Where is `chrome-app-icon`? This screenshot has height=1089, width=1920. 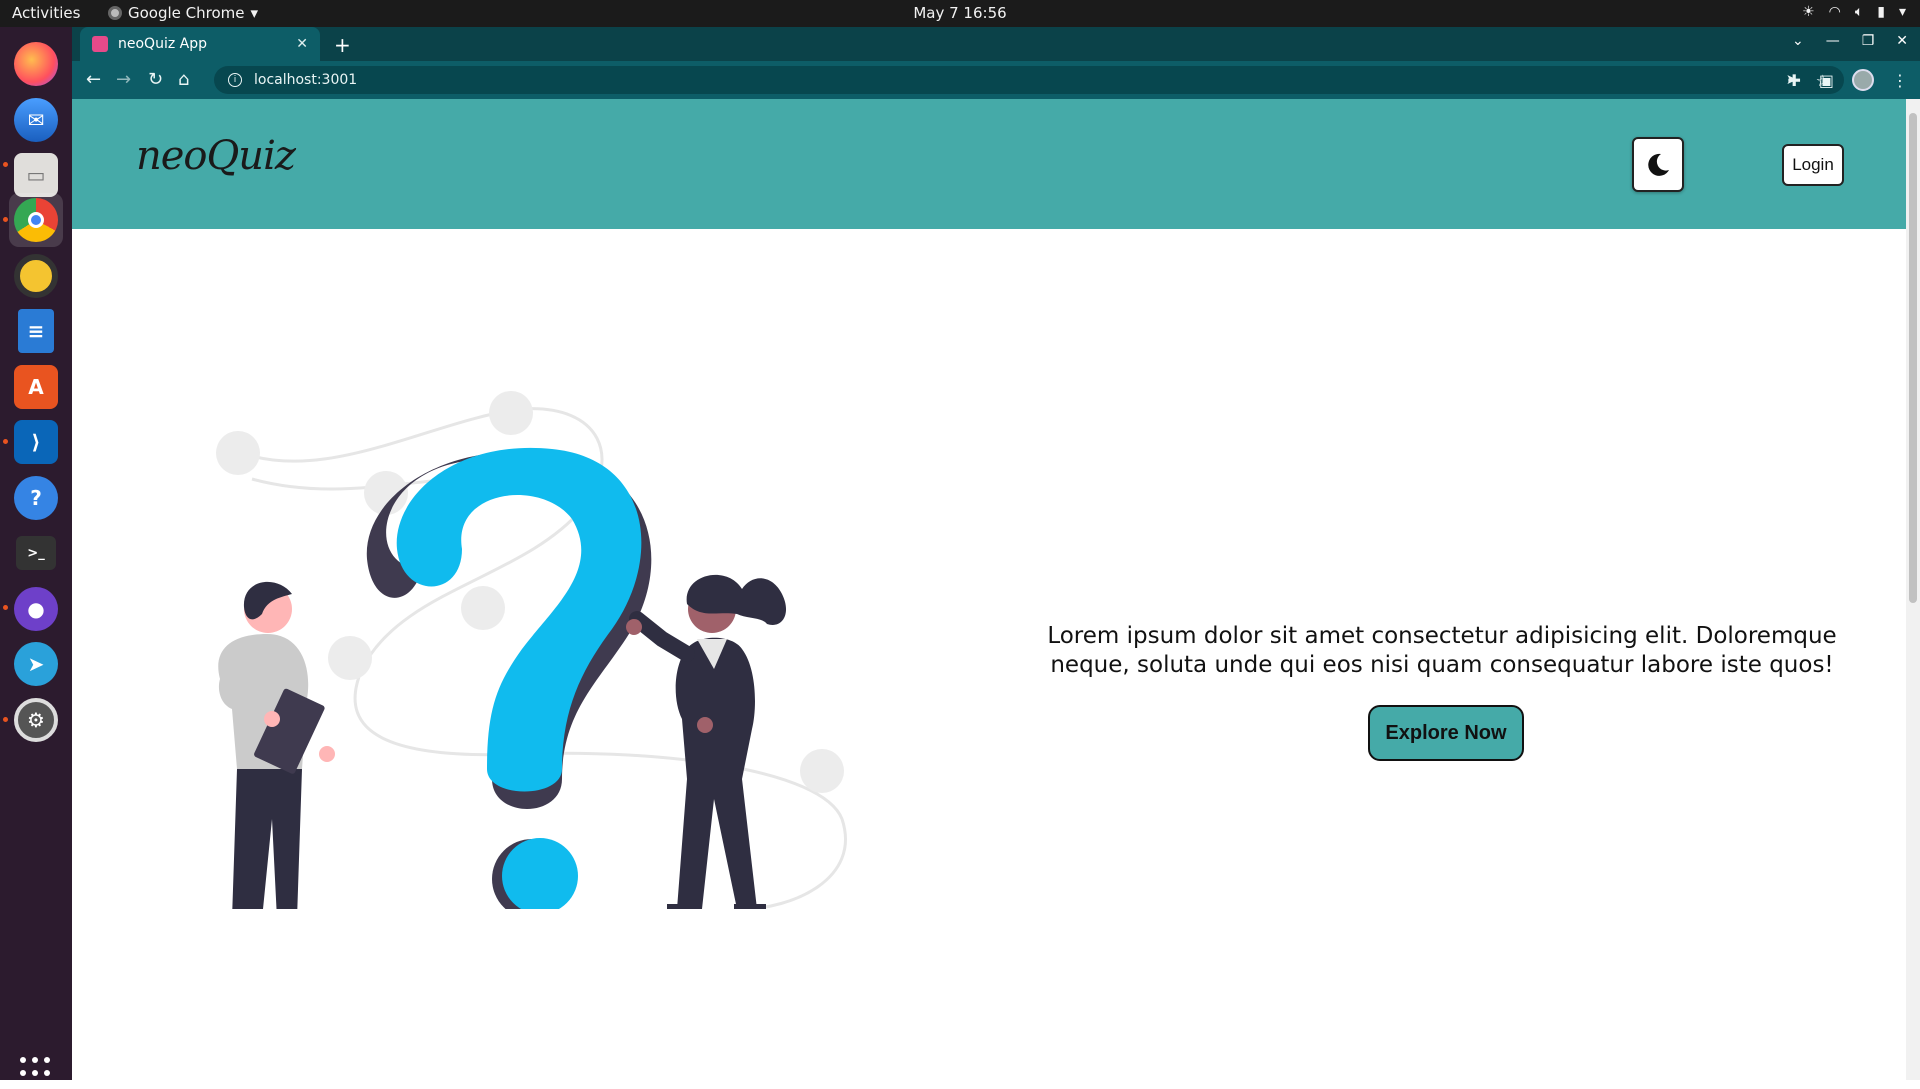 chrome-app-icon is located at coordinates (115, 13).